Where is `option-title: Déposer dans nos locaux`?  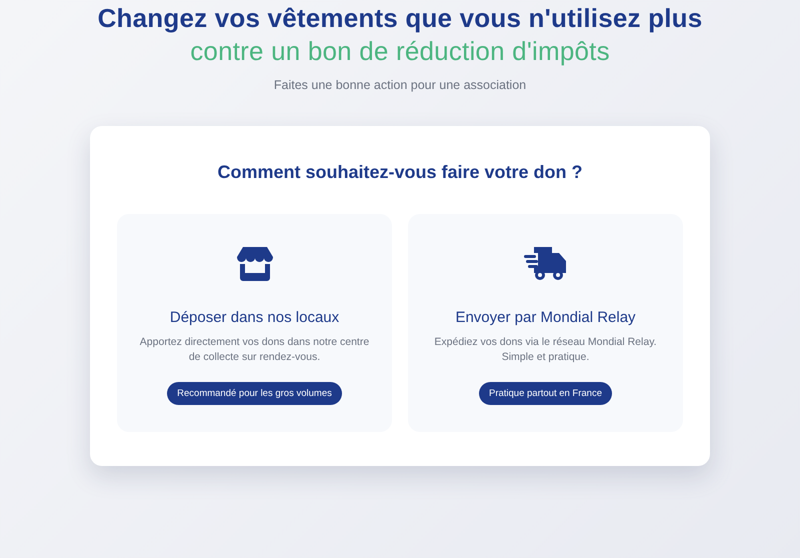
option-title: Déposer dans nos locaux is located at coordinates (255, 317).